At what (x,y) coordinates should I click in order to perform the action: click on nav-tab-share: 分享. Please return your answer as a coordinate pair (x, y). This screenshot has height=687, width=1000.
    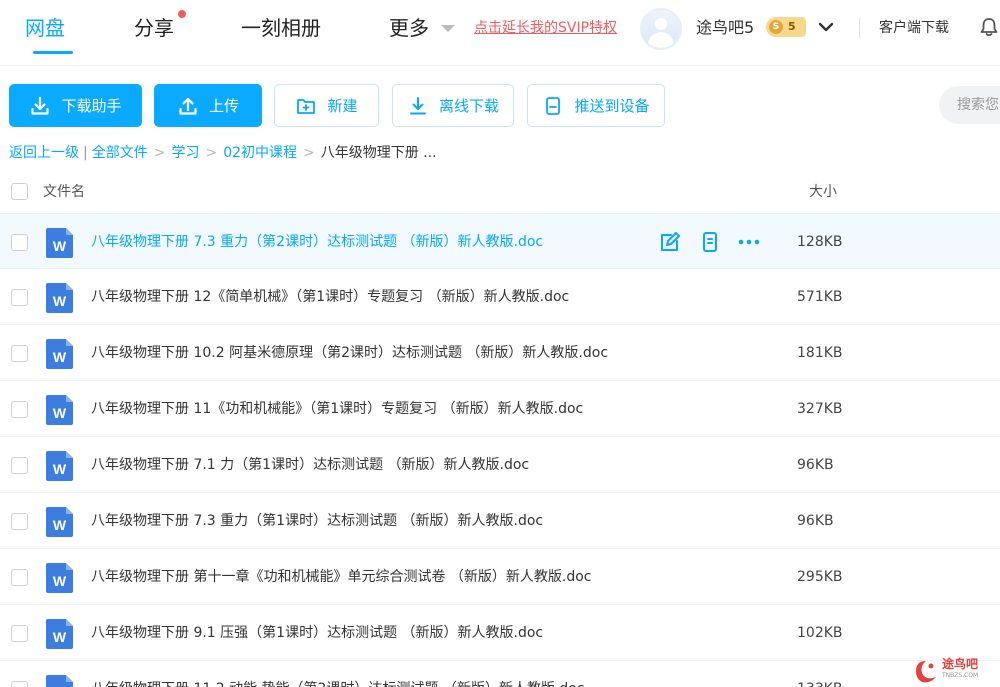
    Looking at the image, I should click on (154, 28).